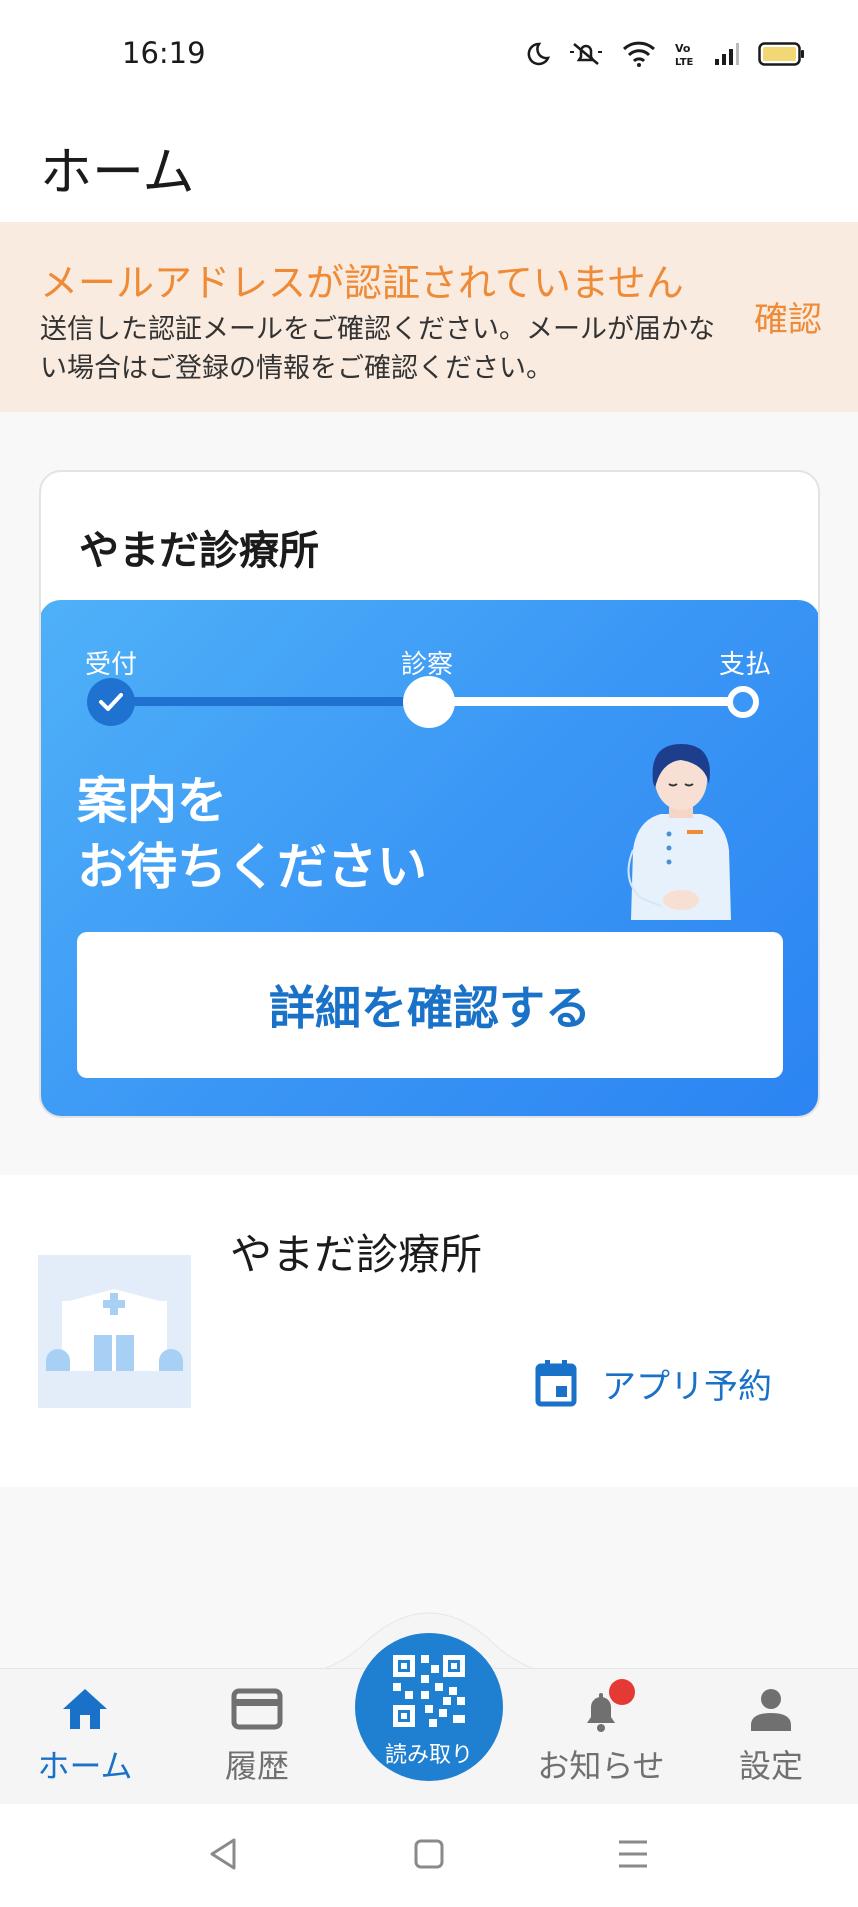 Image resolution: width=858 pixels, height=1907 pixels. What do you see at coordinates (270, 701) in the screenshot?
I see `progress-line-complete` at bounding box center [270, 701].